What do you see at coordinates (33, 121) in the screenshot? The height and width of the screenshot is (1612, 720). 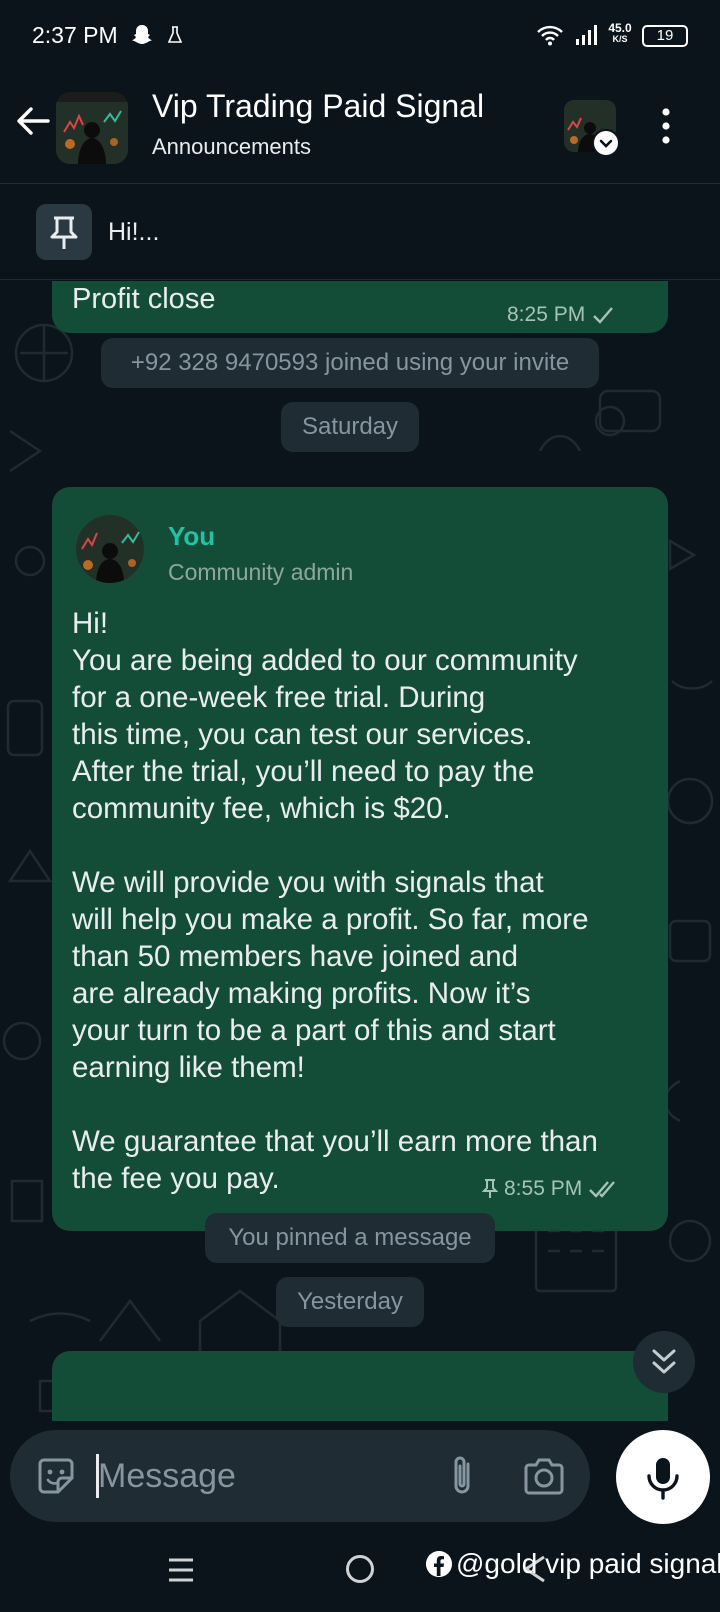 I see `back-arrow-icon` at bounding box center [33, 121].